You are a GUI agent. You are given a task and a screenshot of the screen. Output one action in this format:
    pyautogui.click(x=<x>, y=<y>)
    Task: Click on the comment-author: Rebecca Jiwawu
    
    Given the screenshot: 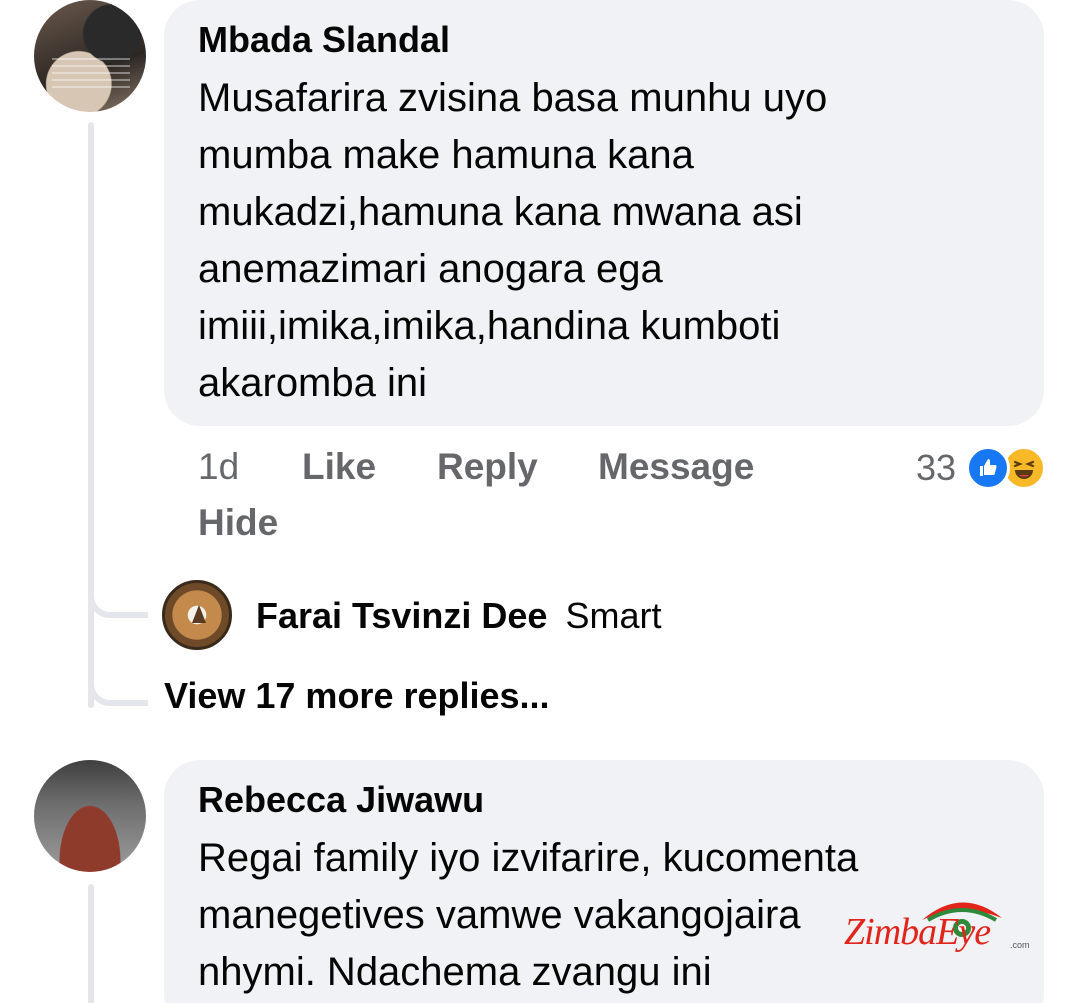 What is the action you would take?
    pyautogui.click(x=604, y=800)
    